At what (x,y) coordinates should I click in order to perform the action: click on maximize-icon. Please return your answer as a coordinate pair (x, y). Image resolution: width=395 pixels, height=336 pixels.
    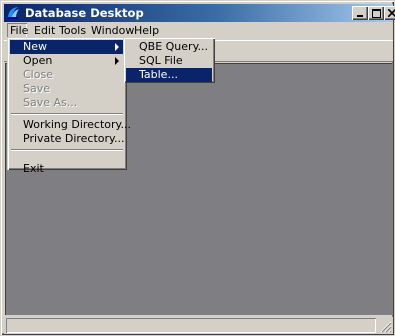
    Looking at the image, I should click on (376, 13).